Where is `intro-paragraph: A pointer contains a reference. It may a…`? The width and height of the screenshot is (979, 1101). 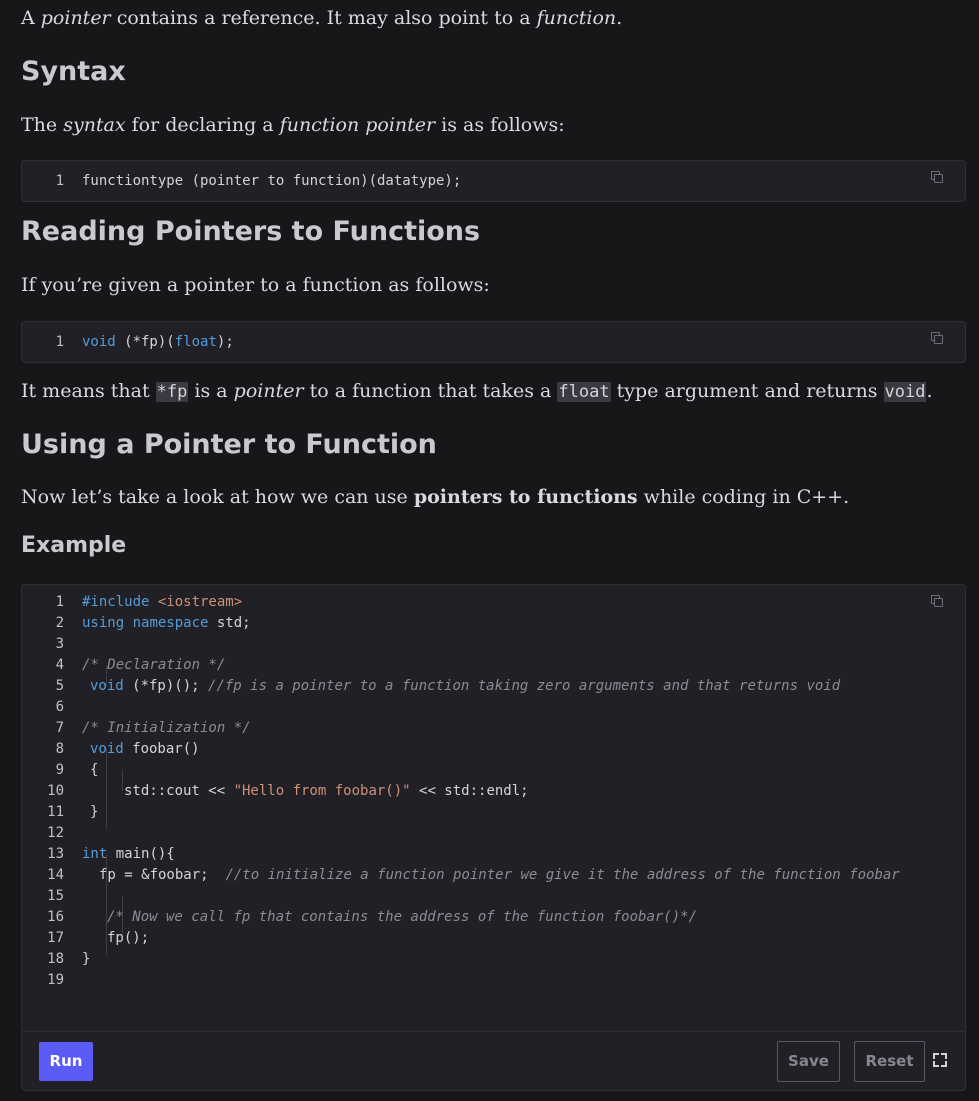 intro-paragraph: A pointer contains a reference. It may a… is located at coordinates (322, 18).